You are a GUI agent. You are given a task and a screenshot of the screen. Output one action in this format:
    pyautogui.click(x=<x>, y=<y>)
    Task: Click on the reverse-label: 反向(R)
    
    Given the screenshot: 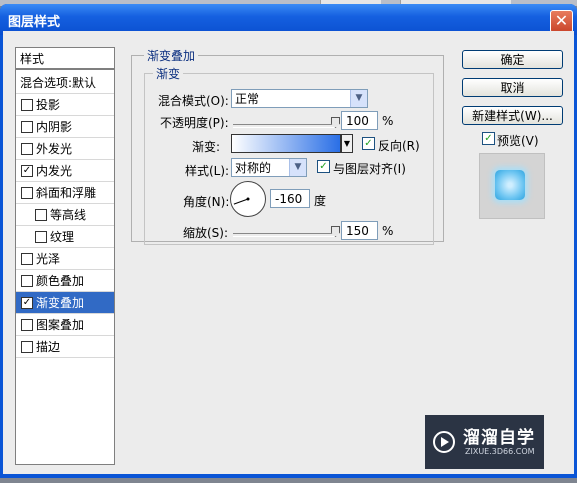 What is the action you would take?
    pyautogui.click(x=399, y=146)
    